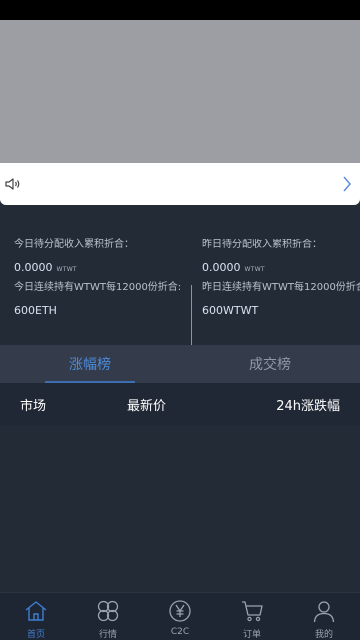 Image resolution: width=360 pixels, height=640 pixels. What do you see at coordinates (180, 611) in the screenshot?
I see `yen-icon` at bounding box center [180, 611].